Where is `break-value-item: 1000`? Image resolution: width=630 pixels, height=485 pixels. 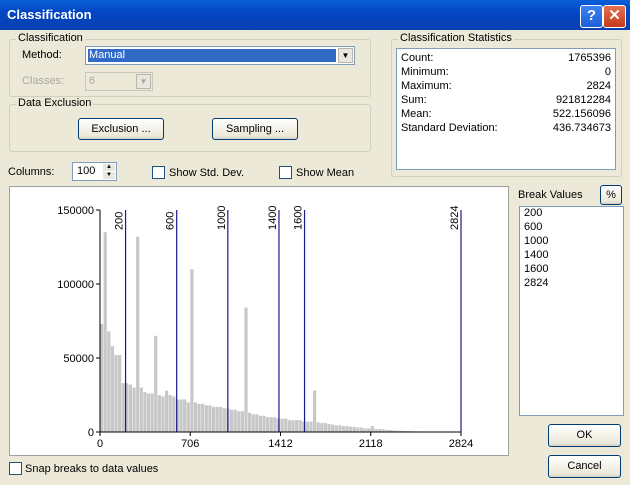
break-value-item: 1000 is located at coordinates (571, 242).